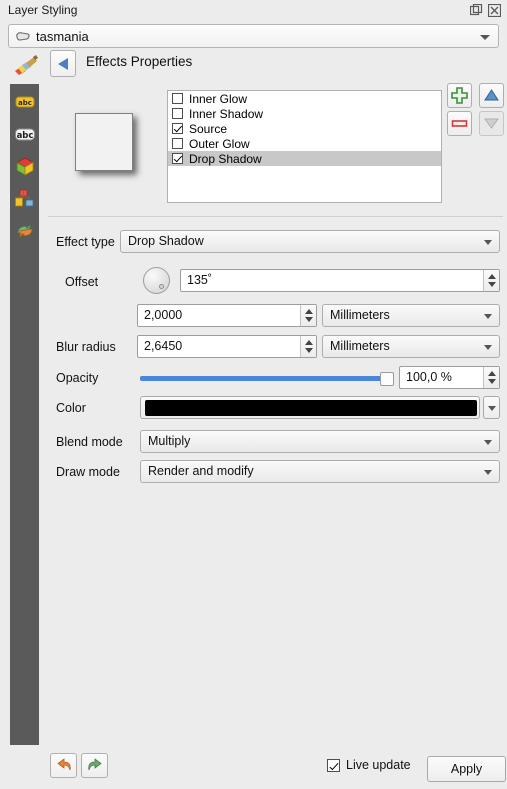  I want to click on list-item-label: Source, so click(208, 128).